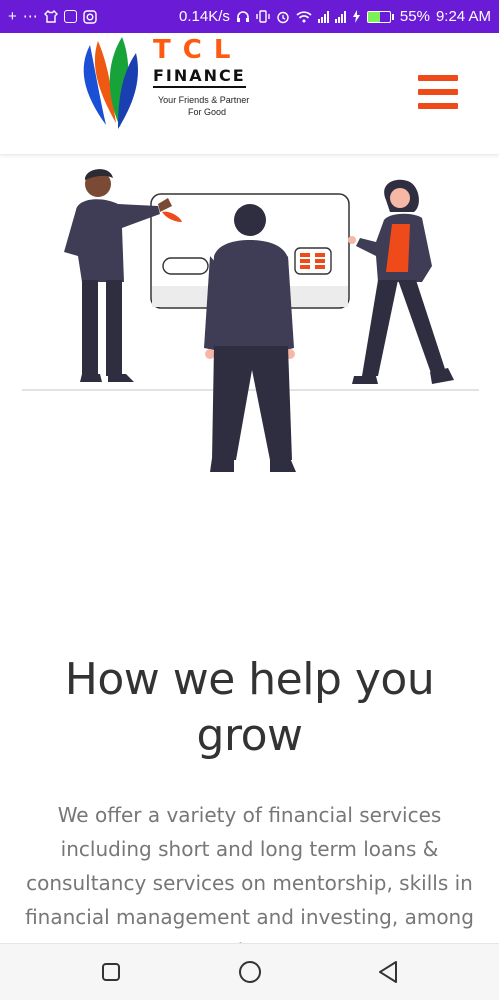  I want to click on headset-icon, so click(242, 16).